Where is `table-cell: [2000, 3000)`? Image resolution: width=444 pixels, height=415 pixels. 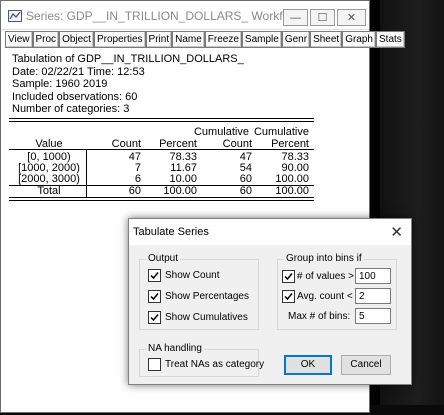 table-cell: [2000, 3000) is located at coordinates (49, 179).